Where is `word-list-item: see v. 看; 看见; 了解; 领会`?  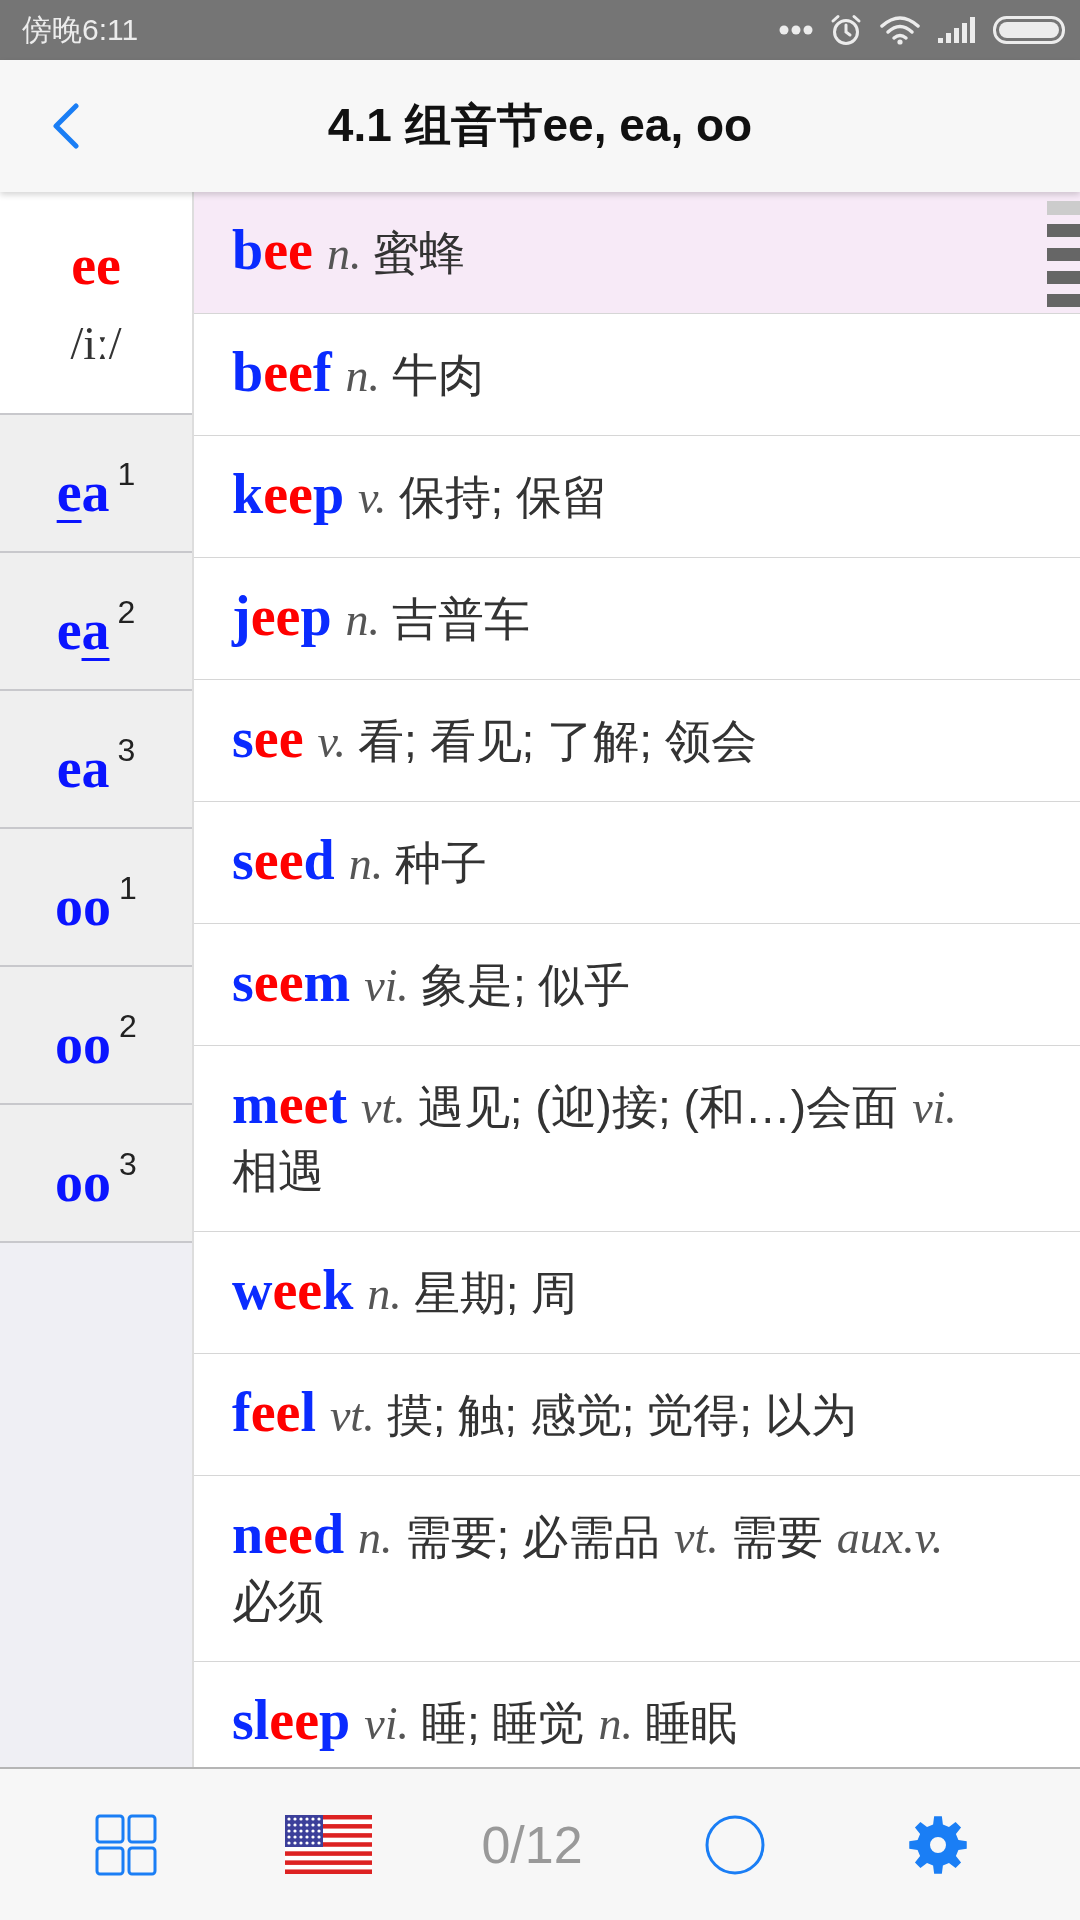
word-list-item: see v. 看; 看见; 了解; 领会 is located at coordinates (637, 741).